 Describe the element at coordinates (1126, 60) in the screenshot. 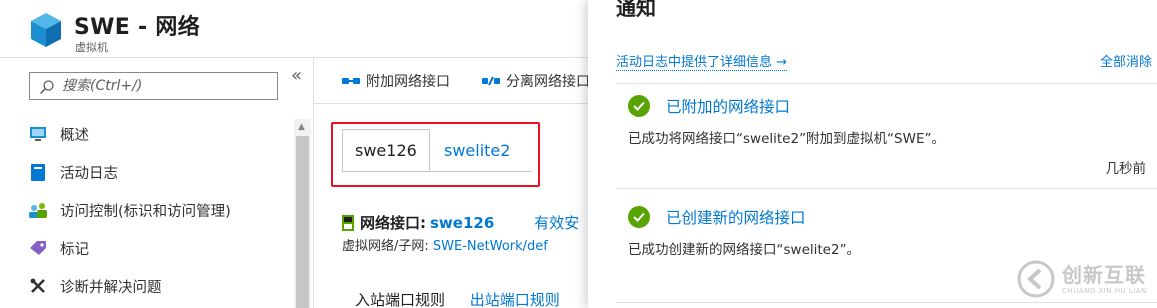

I see `dismiss-all-button: 全部消除` at that location.